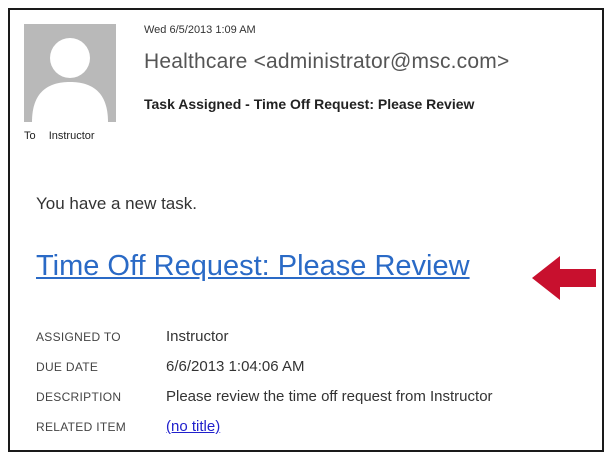 The width and height of the screenshot is (614, 460). What do you see at coordinates (253, 266) in the screenshot?
I see `task-link: Time Off Request: Please Review` at bounding box center [253, 266].